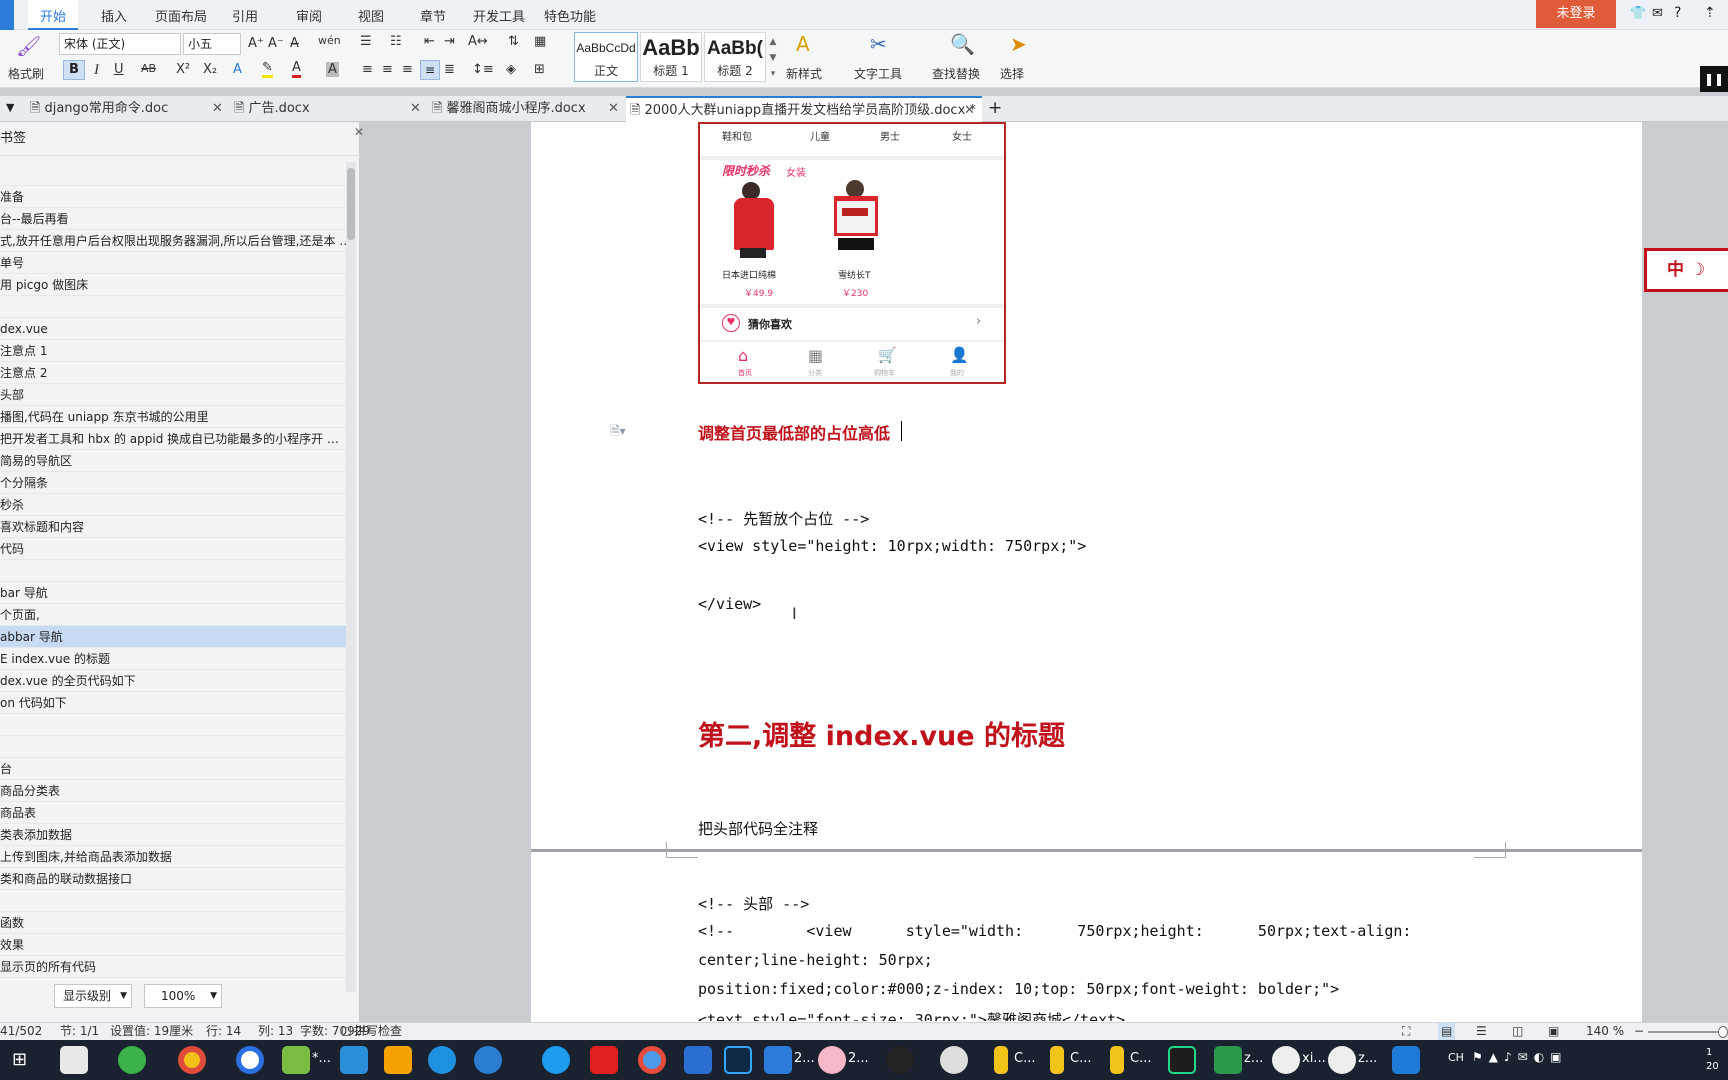 This screenshot has width=1728, height=1080. What do you see at coordinates (7, 15) in the screenshot?
I see `app-menu-button` at bounding box center [7, 15].